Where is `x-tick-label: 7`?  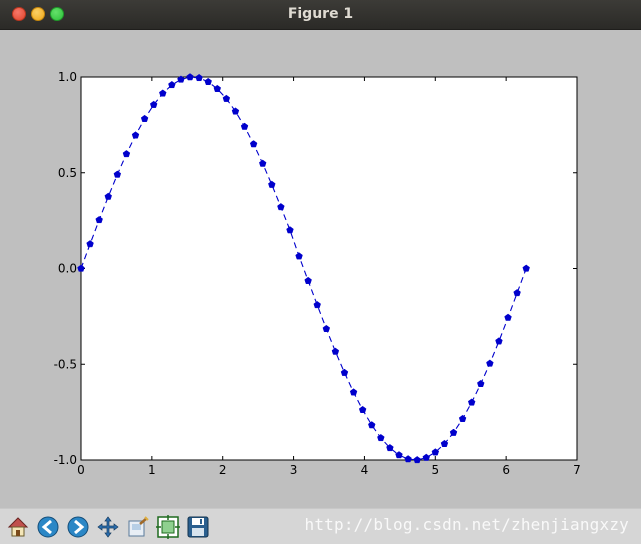
x-tick-label: 7 is located at coordinates (577, 470).